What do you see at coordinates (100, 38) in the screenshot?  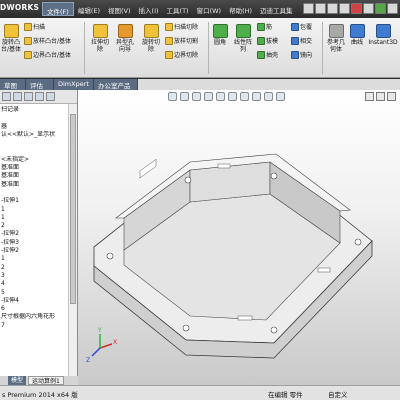 I see `extruded-cut-button: 拉伸切 除` at bounding box center [100, 38].